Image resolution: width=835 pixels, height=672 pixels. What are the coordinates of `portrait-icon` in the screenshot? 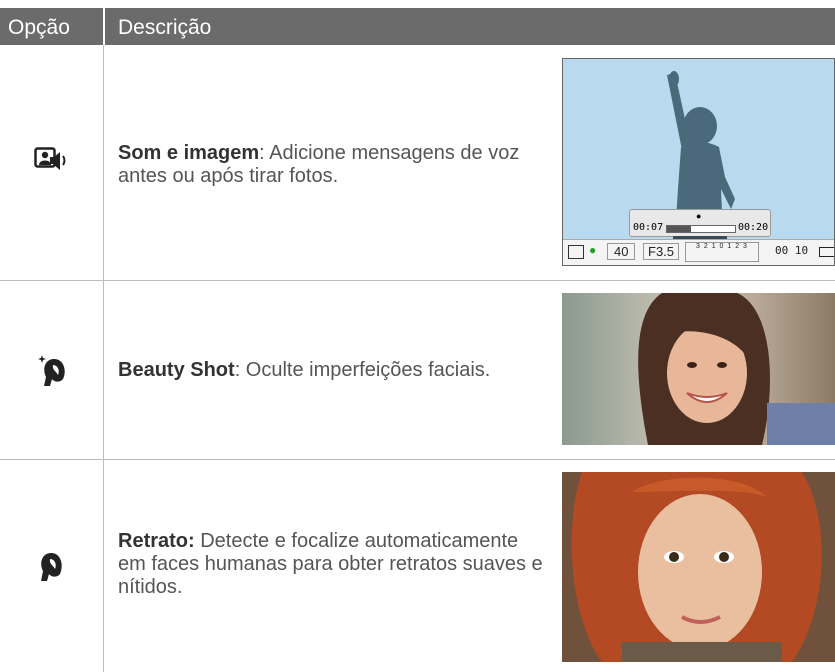 It's located at (51, 569).